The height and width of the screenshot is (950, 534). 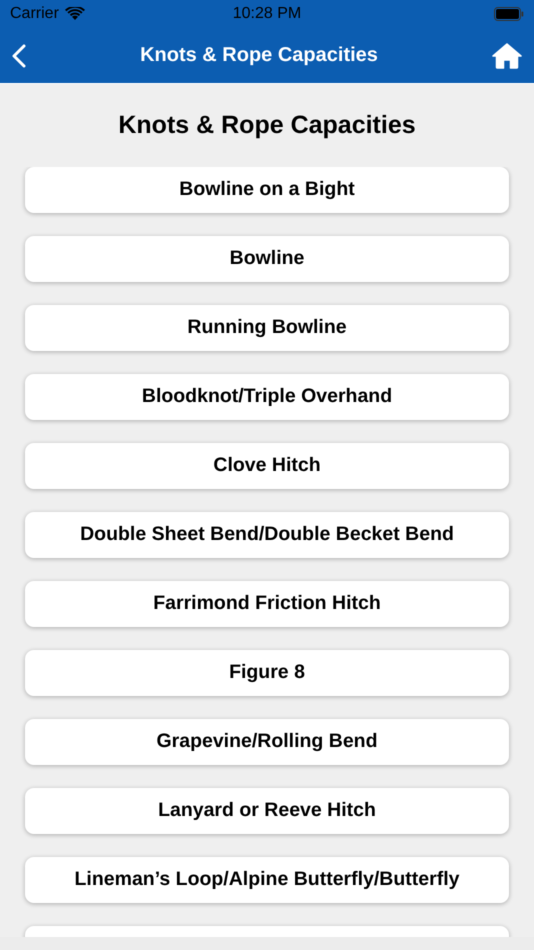 I want to click on knot-button: Lanyard or Reeve Hitch, so click(x=267, y=811).